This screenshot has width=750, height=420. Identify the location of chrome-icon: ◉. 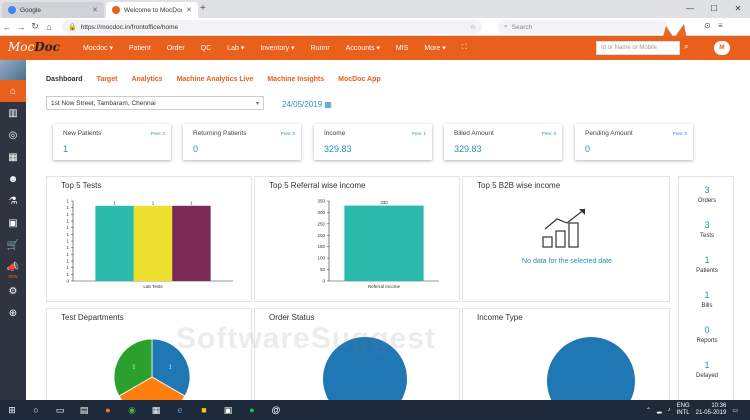
(132, 410).